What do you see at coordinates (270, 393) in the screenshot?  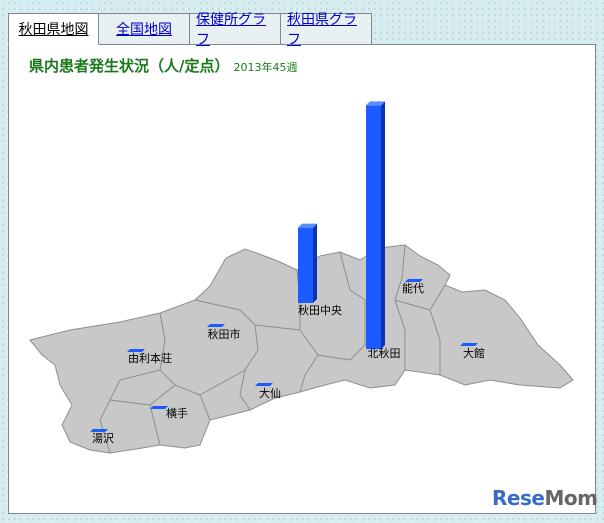 I see `region-label-6: 大仙` at bounding box center [270, 393].